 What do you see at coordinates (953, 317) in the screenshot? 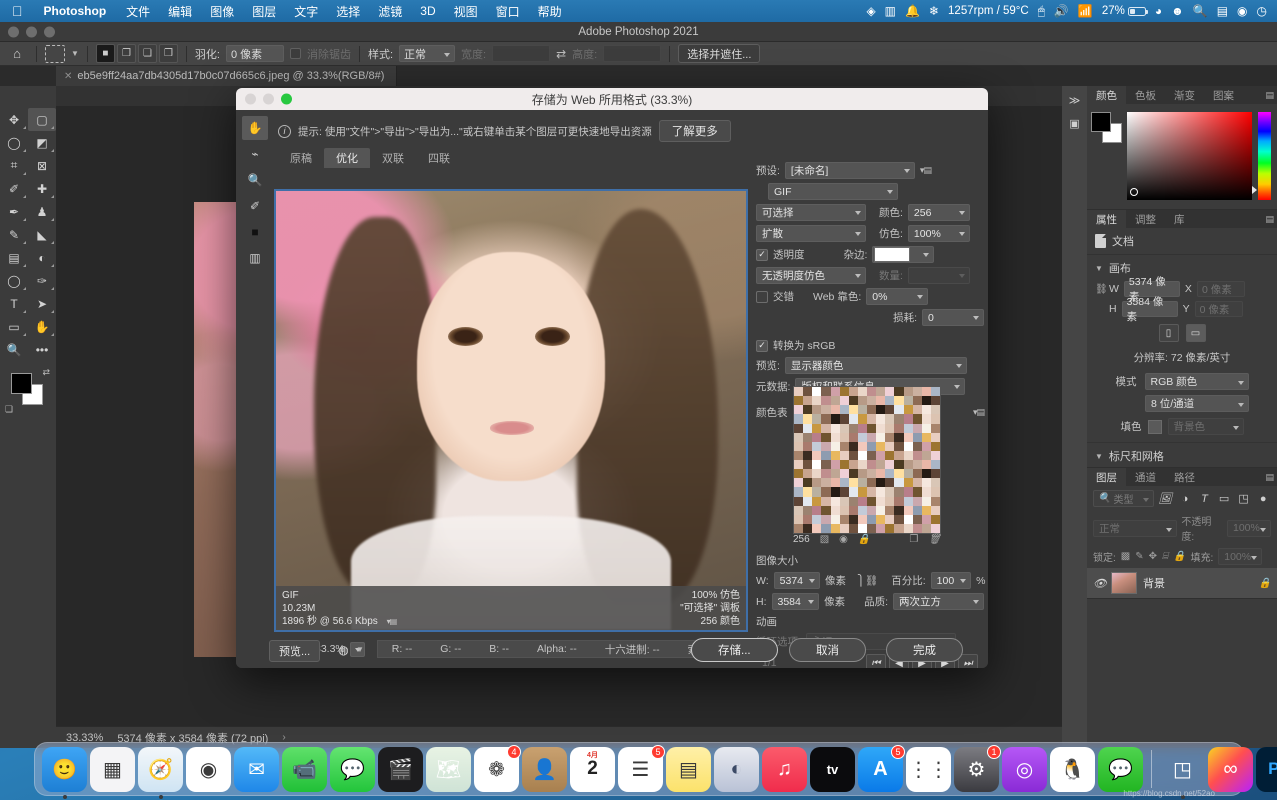
I see `lossy-select: 0` at bounding box center [953, 317].